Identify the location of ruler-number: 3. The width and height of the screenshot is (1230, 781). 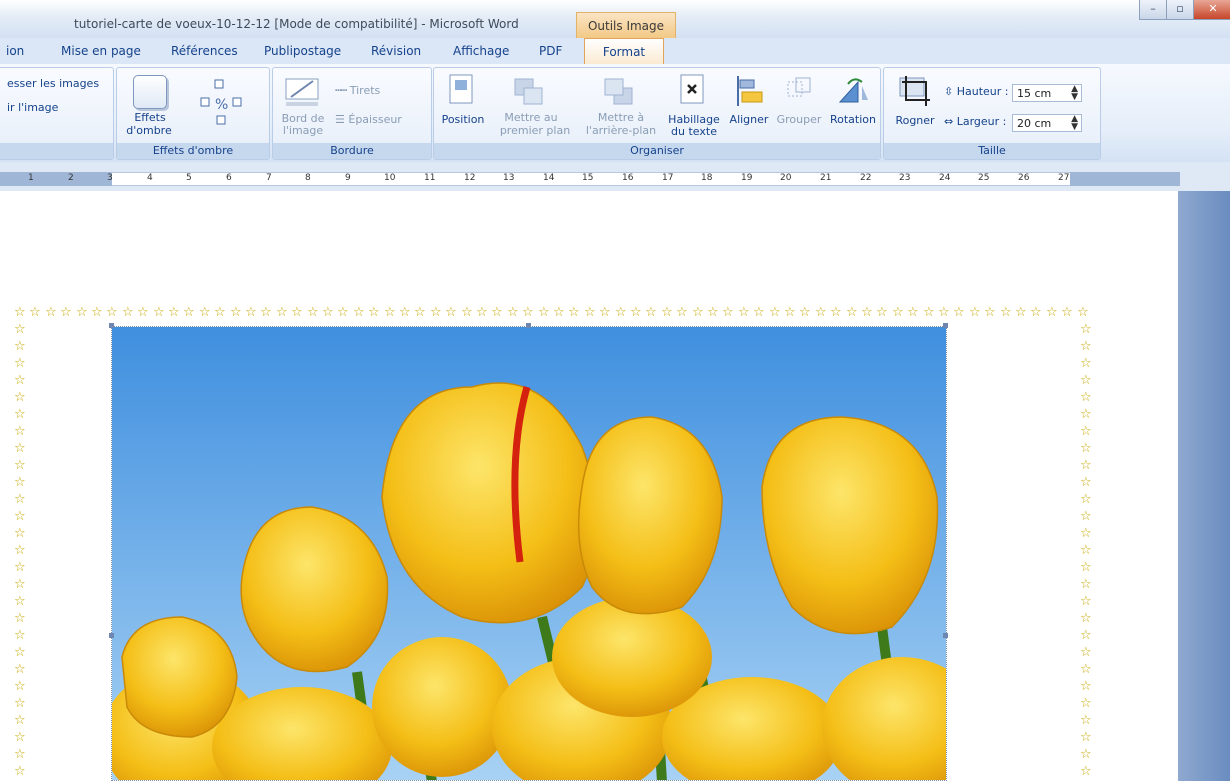
(110, 178).